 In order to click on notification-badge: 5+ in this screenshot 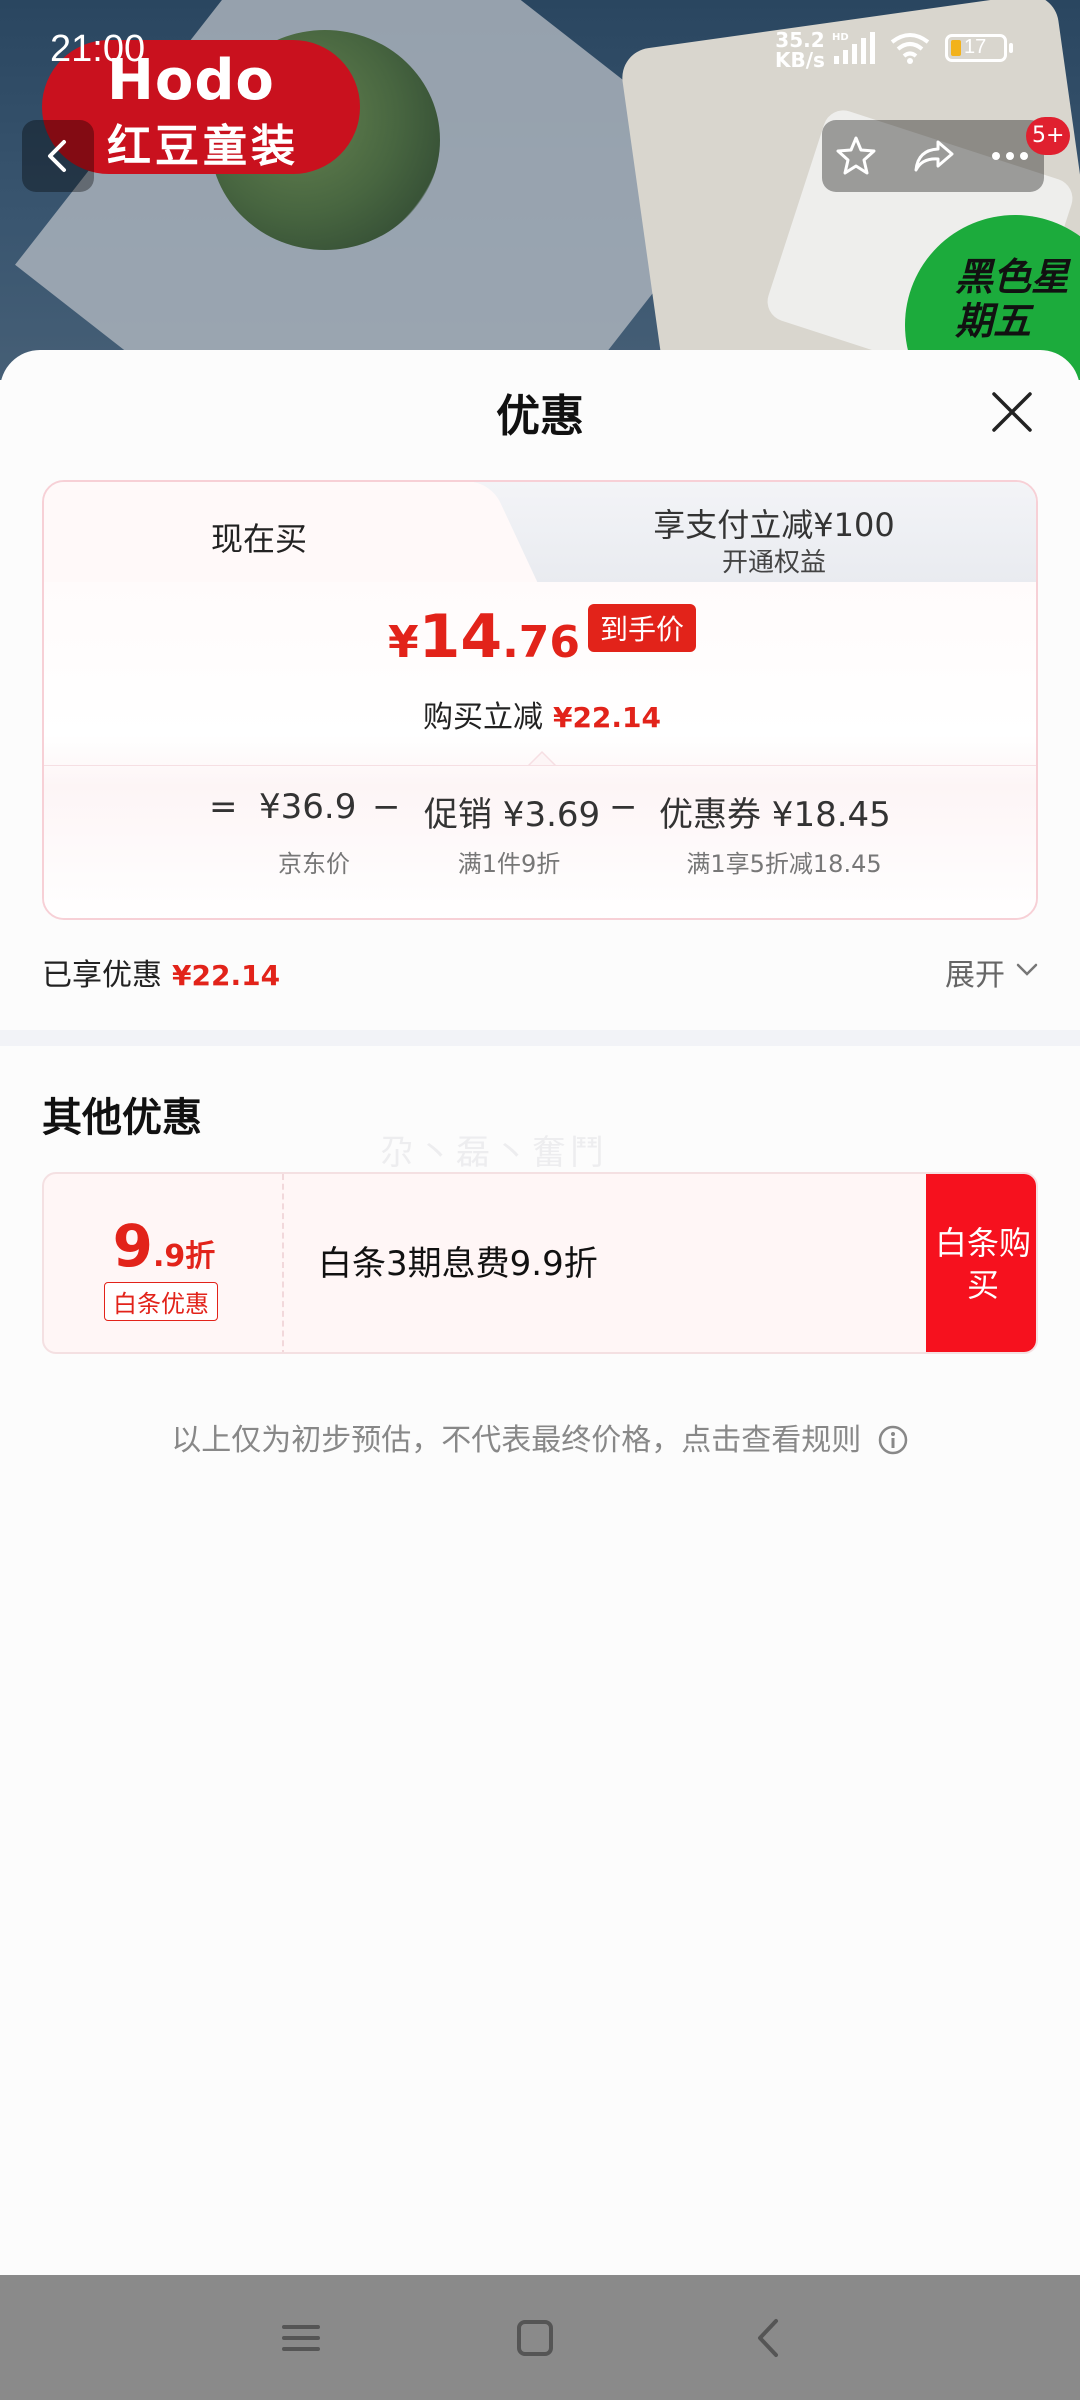, I will do `click(1048, 136)`.